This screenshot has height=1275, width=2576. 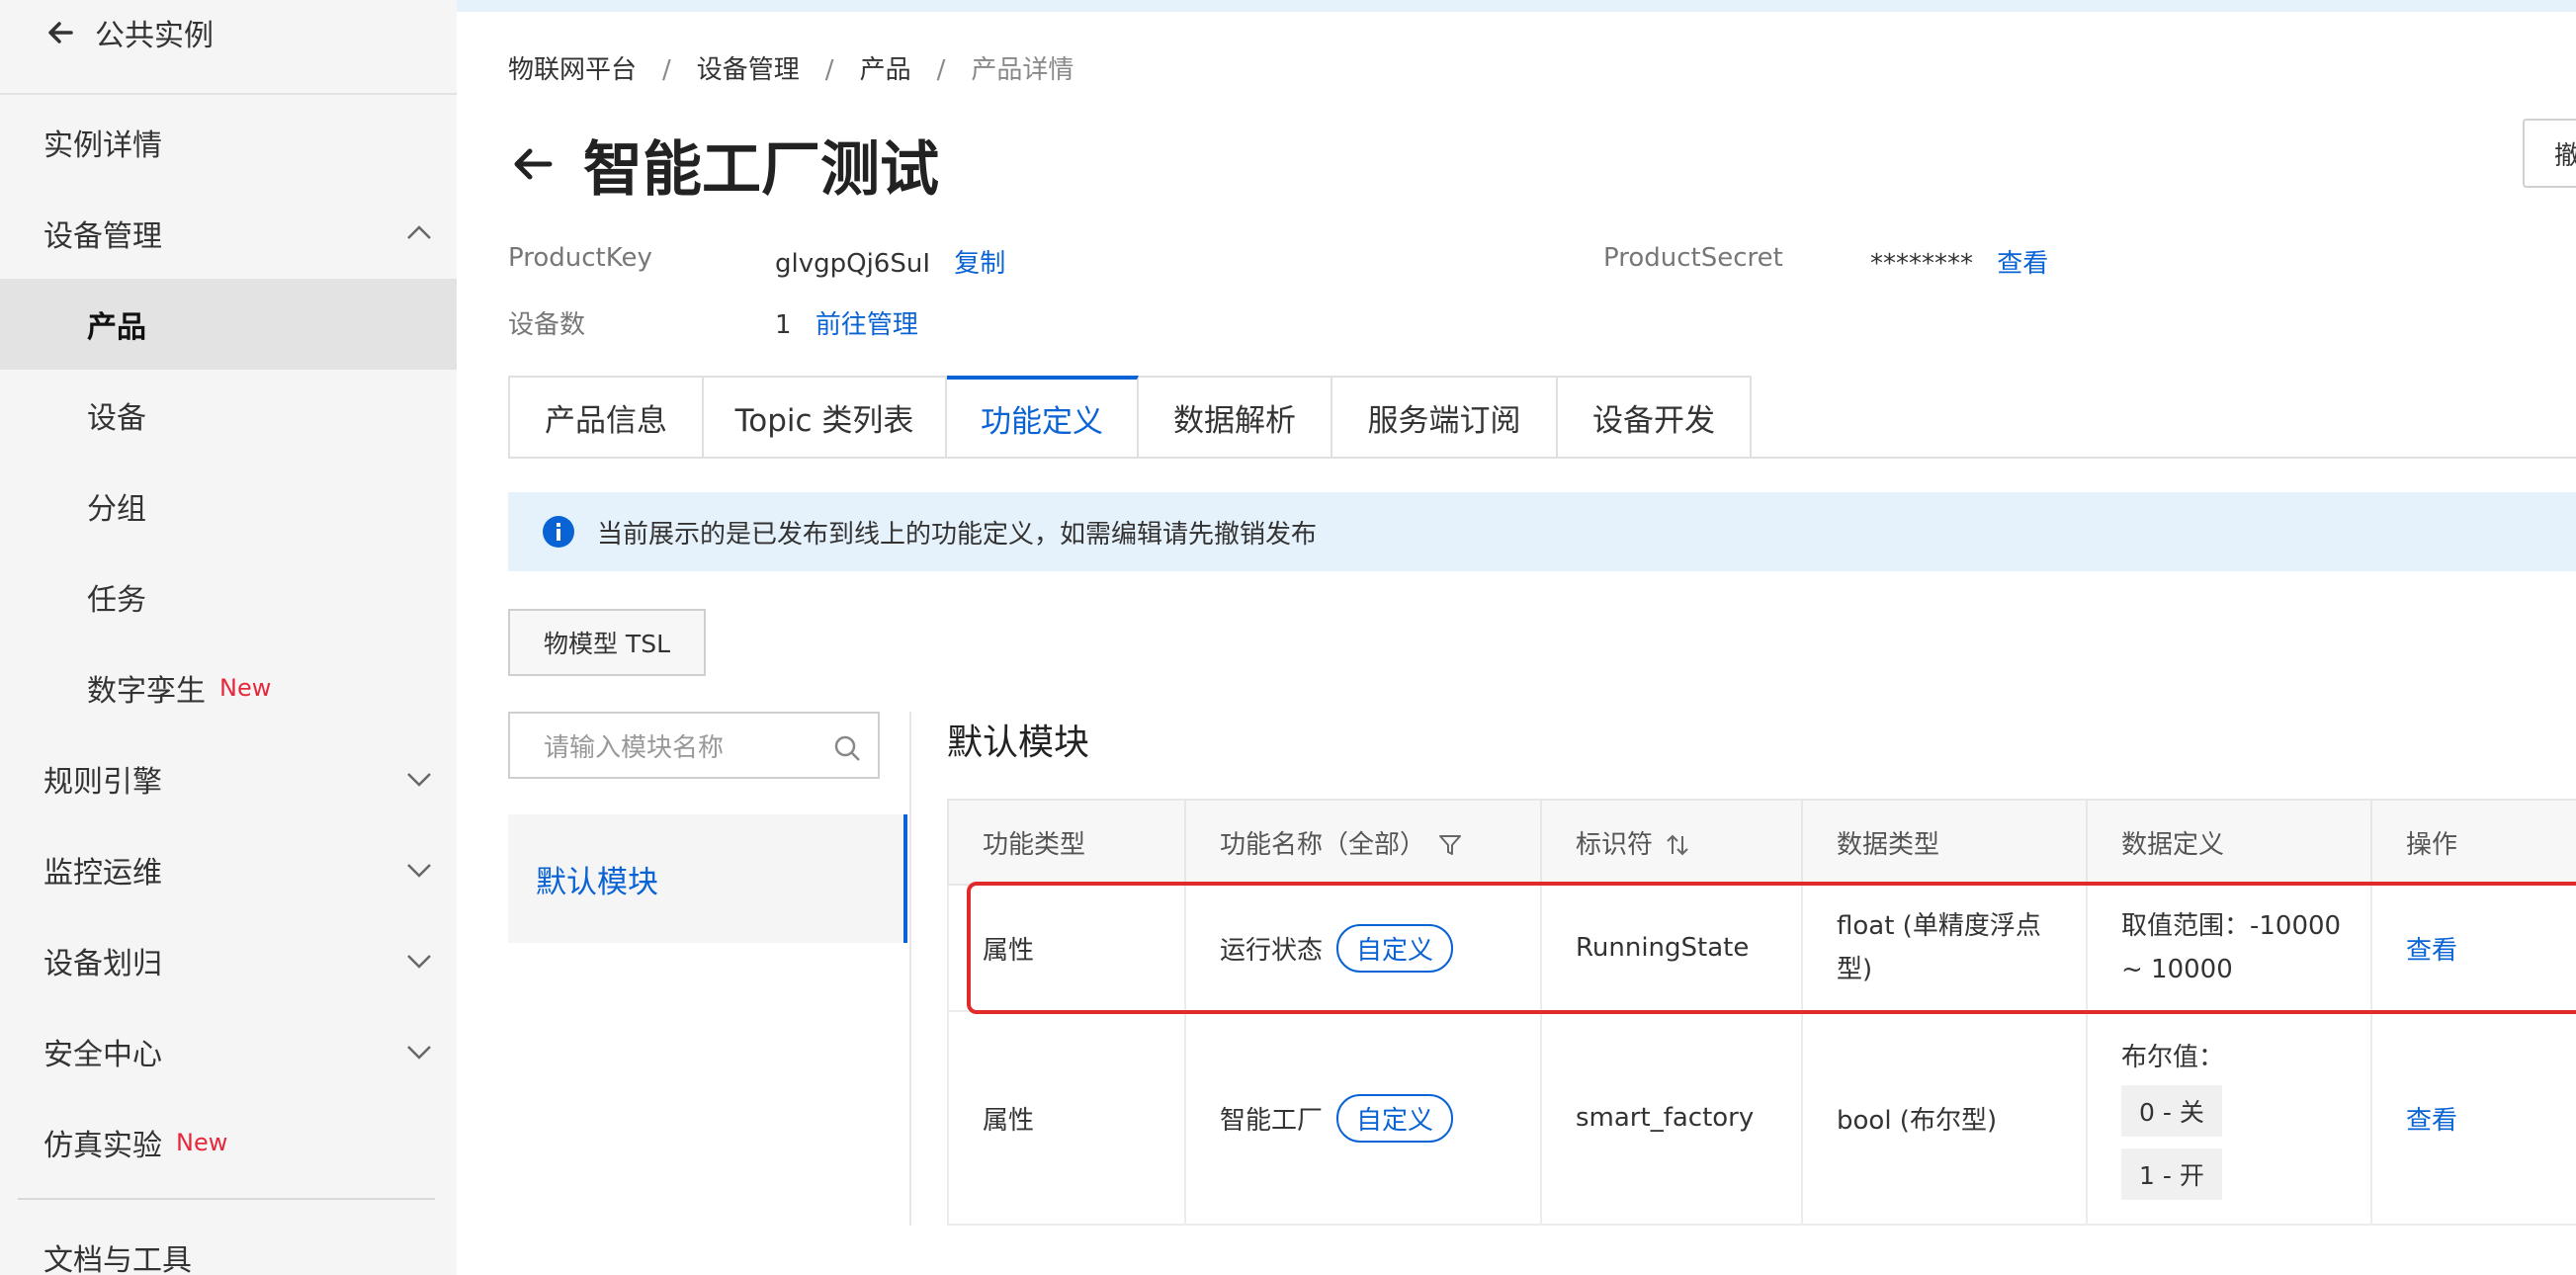 What do you see at coordinates (2549, 153) in the screenshot?
I see `unpublish-button: 撤` at bounding box center [2549, 153].